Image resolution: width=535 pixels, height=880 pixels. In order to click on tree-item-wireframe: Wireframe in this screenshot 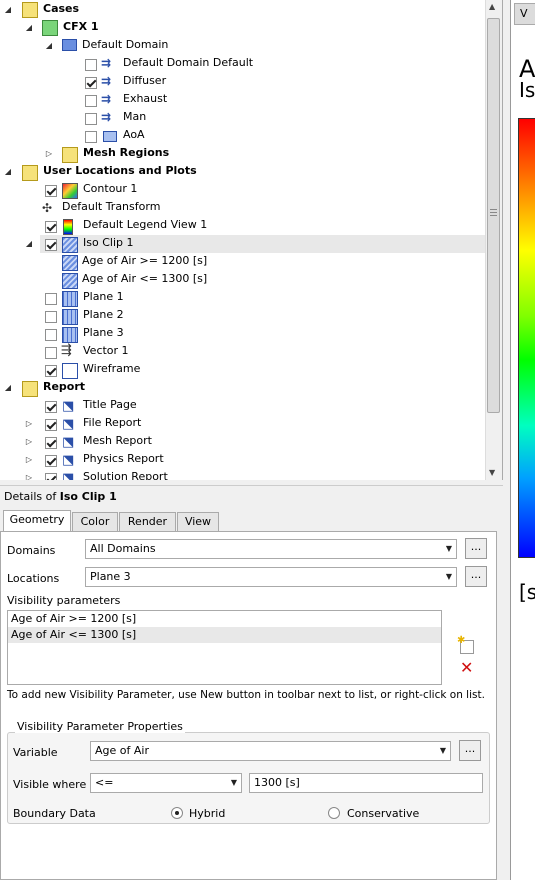, I will do `click(111, 368)`.